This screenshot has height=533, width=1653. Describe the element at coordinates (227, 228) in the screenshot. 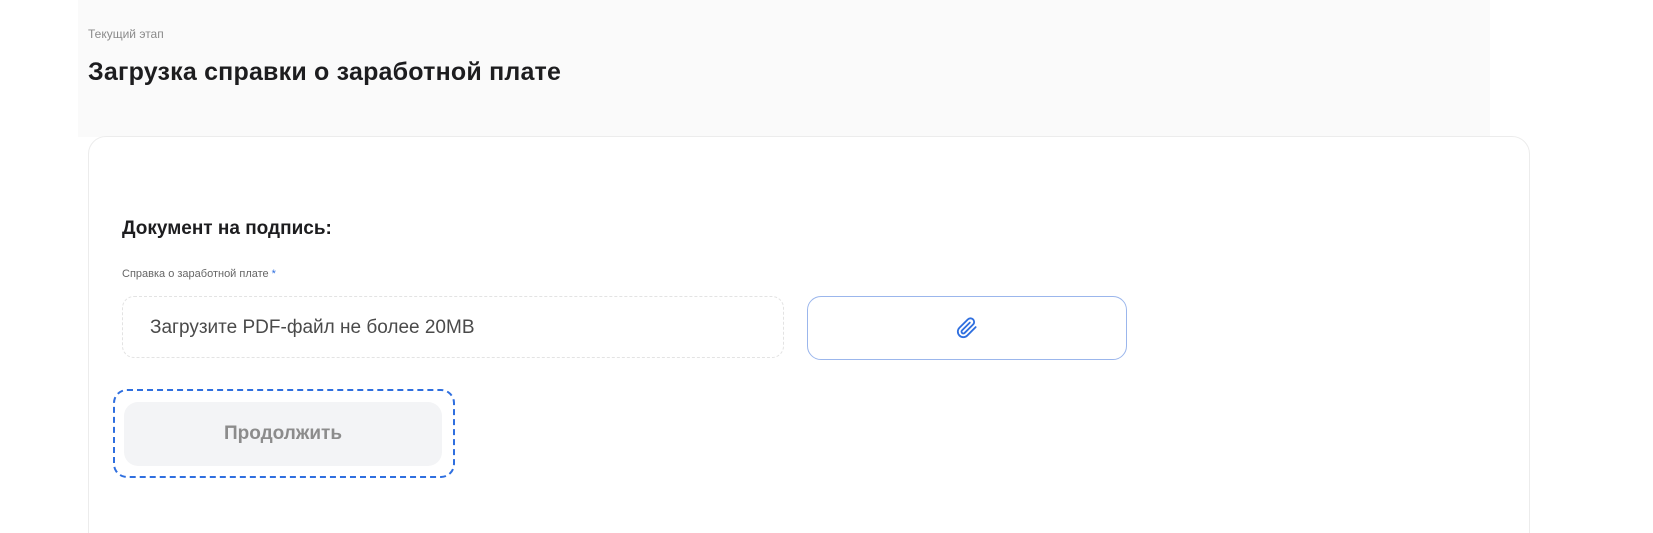

I see `section-title: Документ на подпись:` at that location.